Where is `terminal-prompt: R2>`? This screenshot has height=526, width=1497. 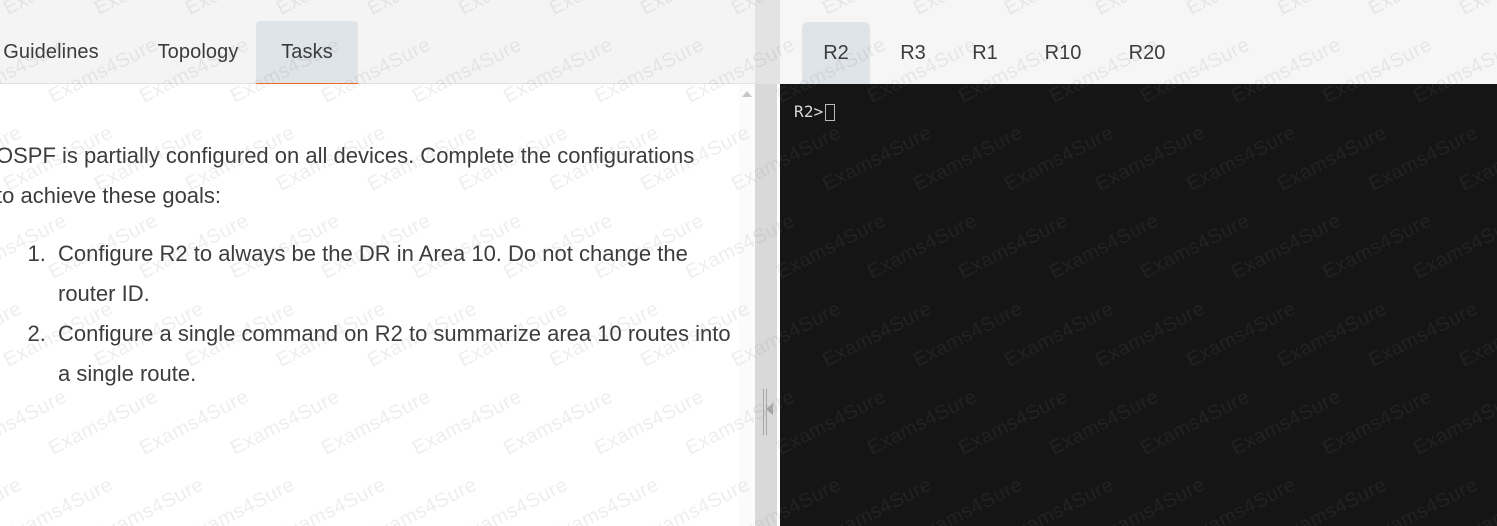 terminal-prompt: R2> is located at coordinates (809, 111).